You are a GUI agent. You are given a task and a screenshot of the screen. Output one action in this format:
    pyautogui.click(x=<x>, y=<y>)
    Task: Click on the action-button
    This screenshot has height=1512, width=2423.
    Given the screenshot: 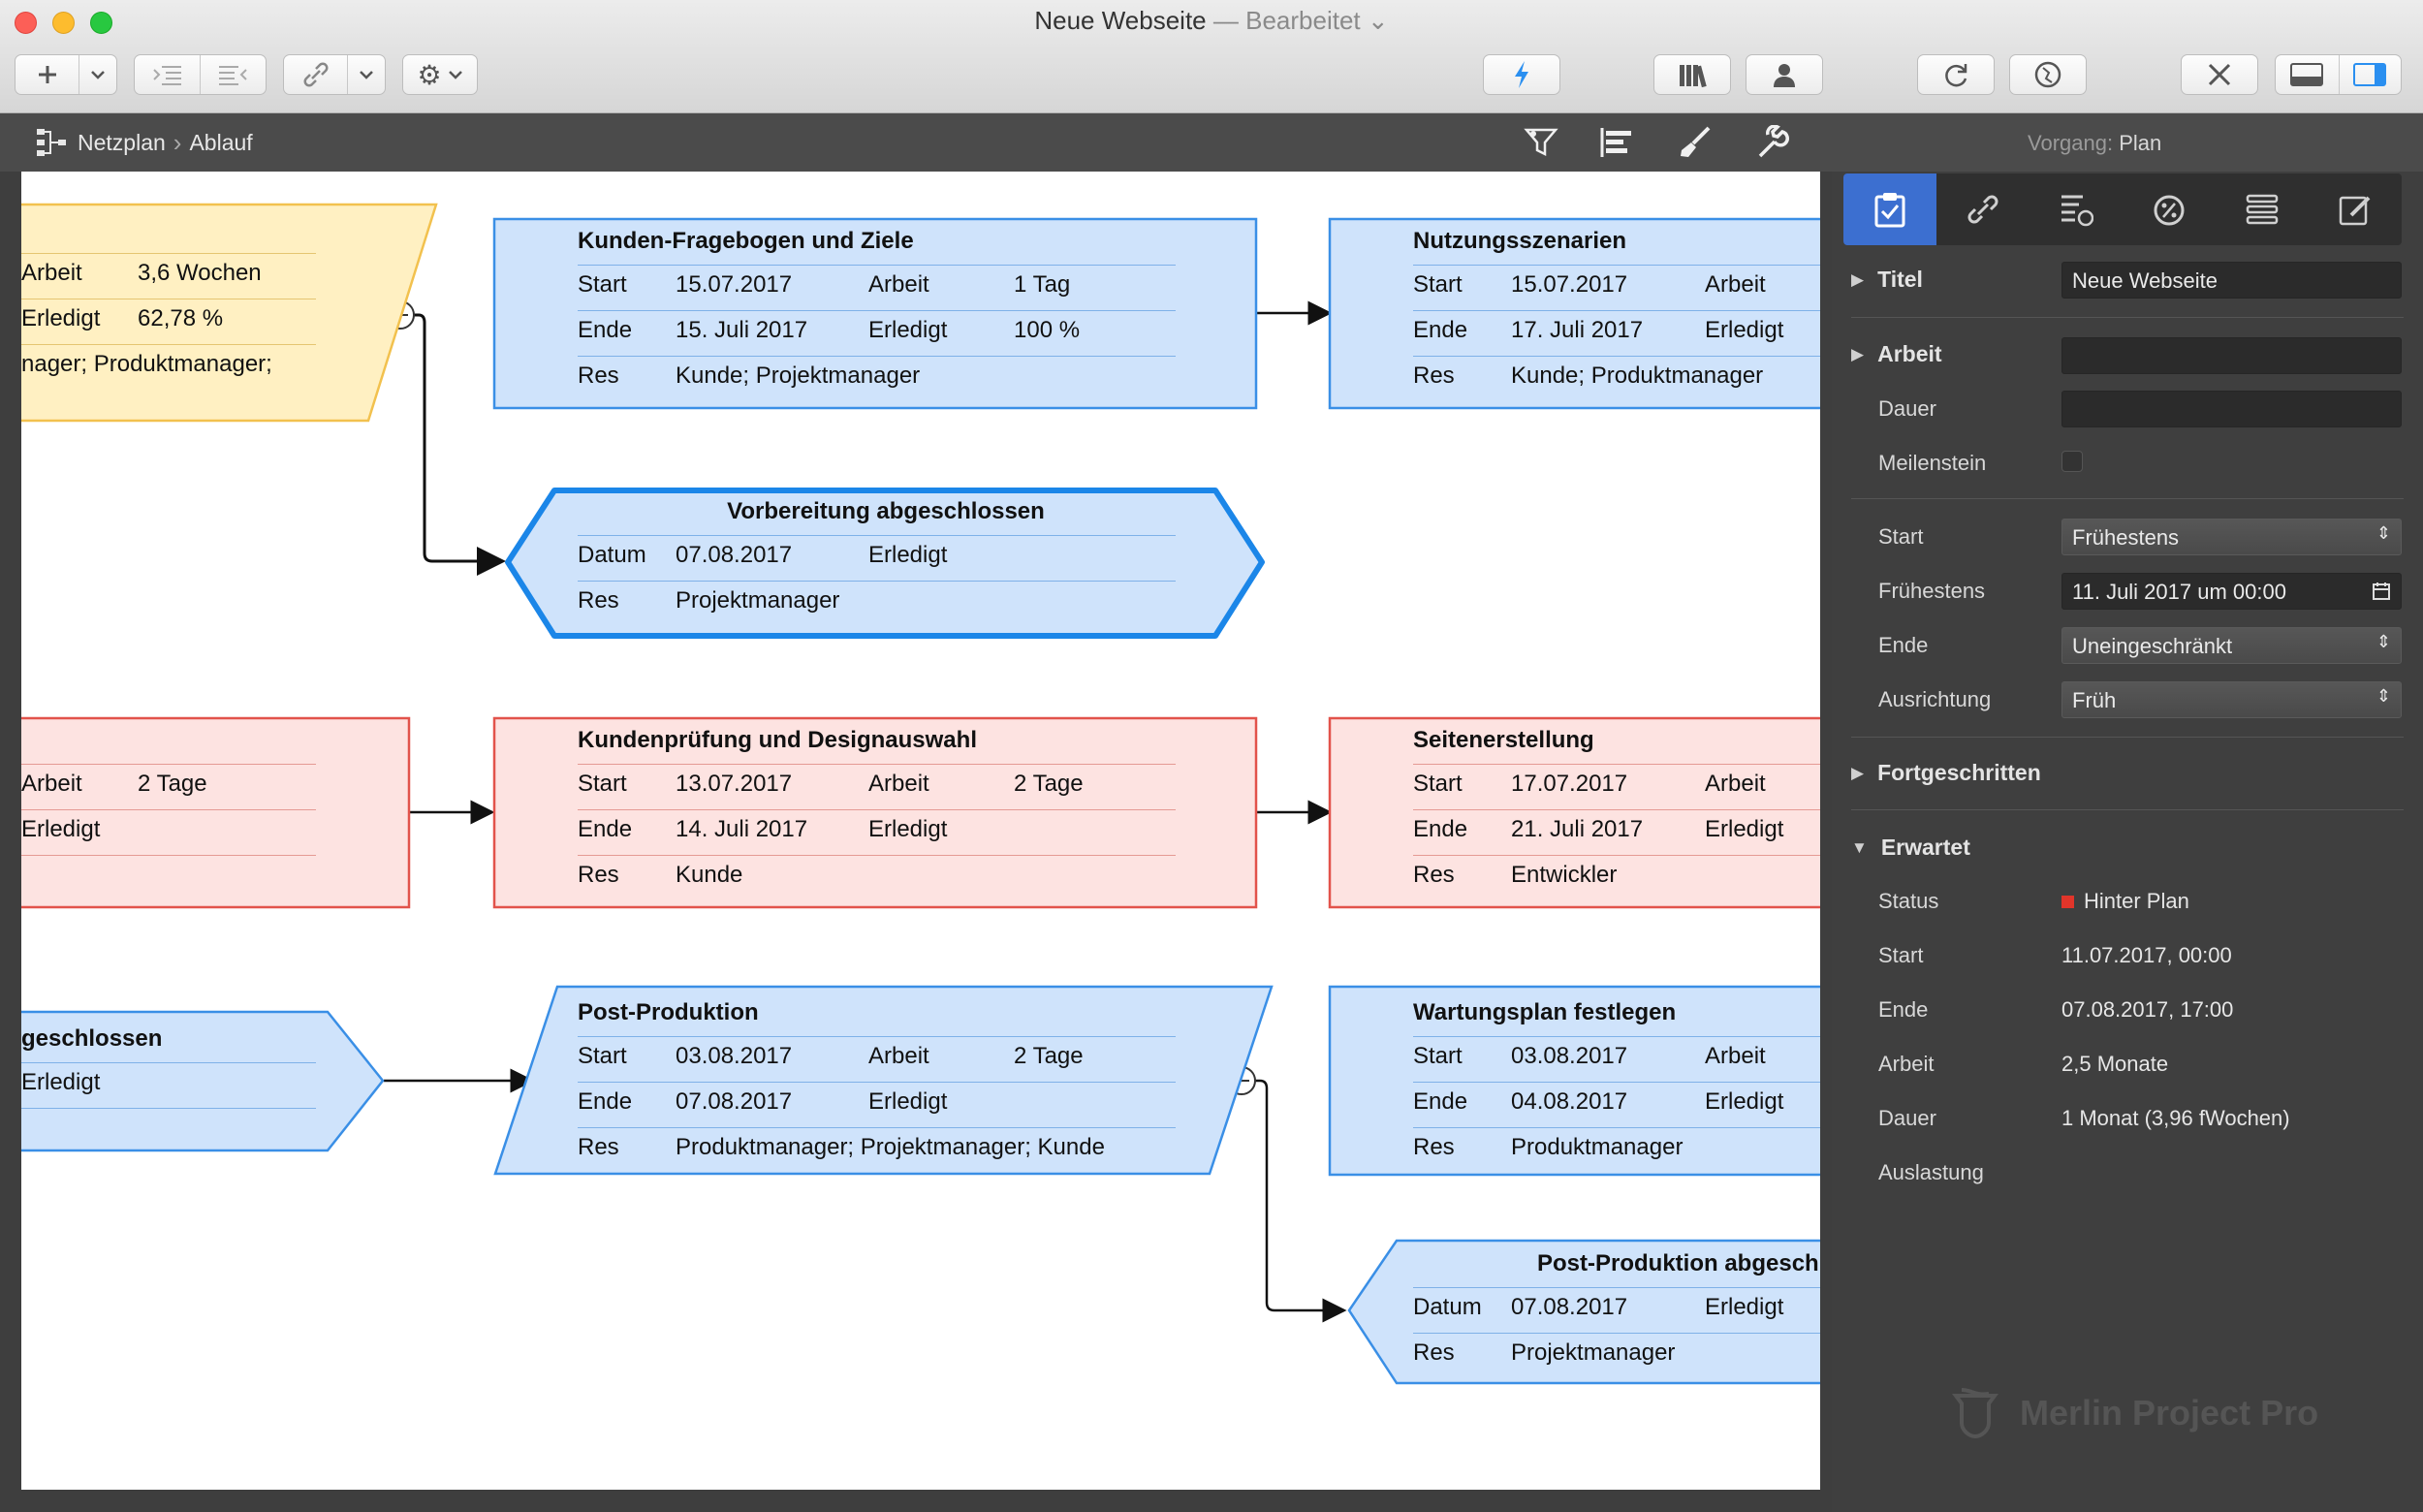 What is the action you would take?
    pyautogui.click(x=1521, y=74)
    